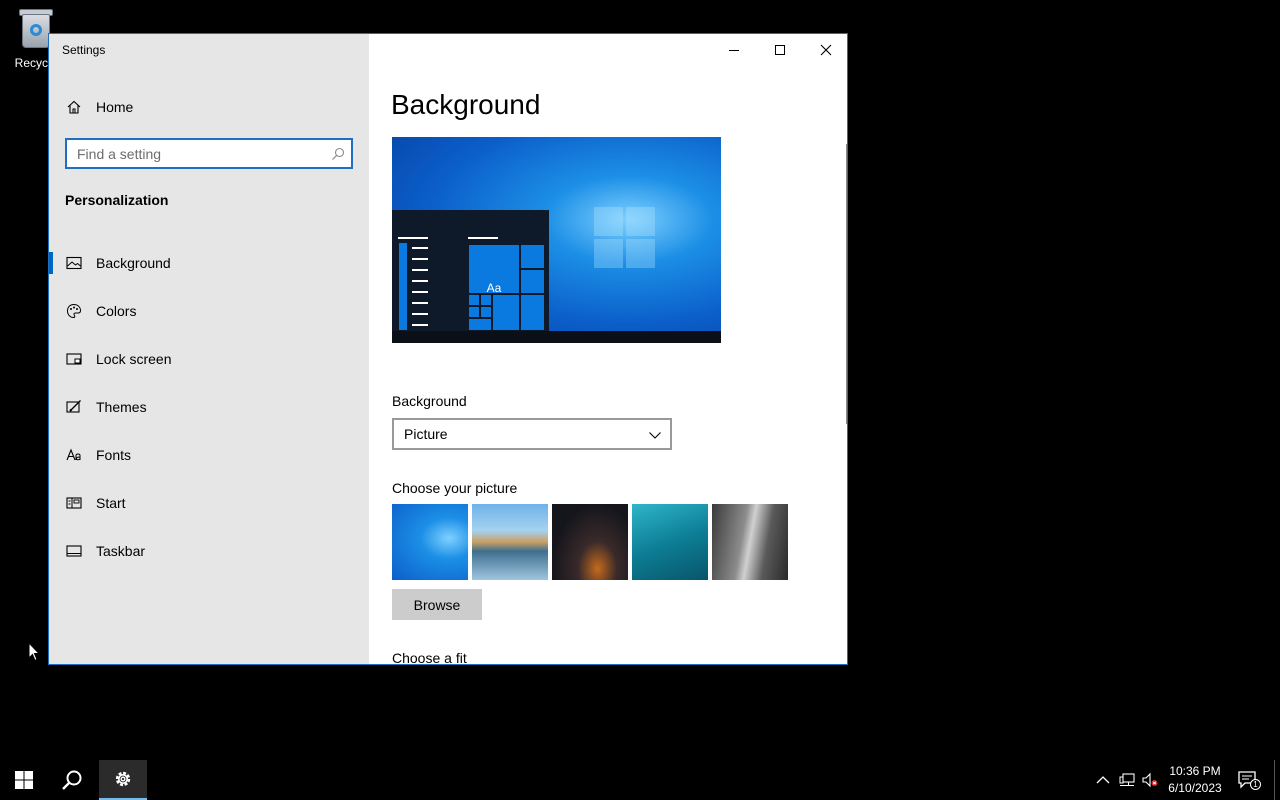  Describe the element at coordinates (1249, 780) in the screenshot. I see `action-center-button: 1` at that location.